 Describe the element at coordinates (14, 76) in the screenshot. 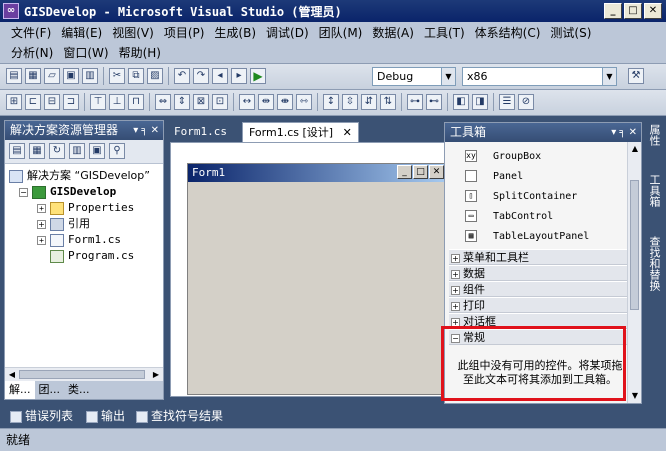

I see `new-project-icon: ▤` at that location.